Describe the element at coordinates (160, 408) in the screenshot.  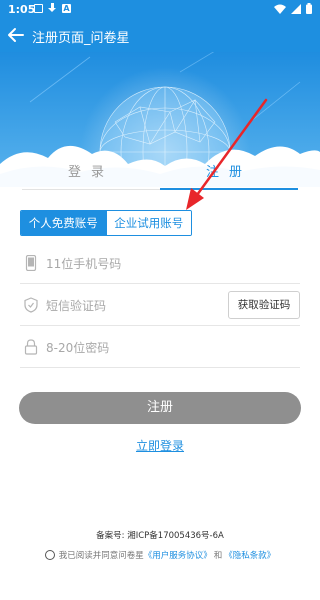
I see `register-button: 注册` at that location.